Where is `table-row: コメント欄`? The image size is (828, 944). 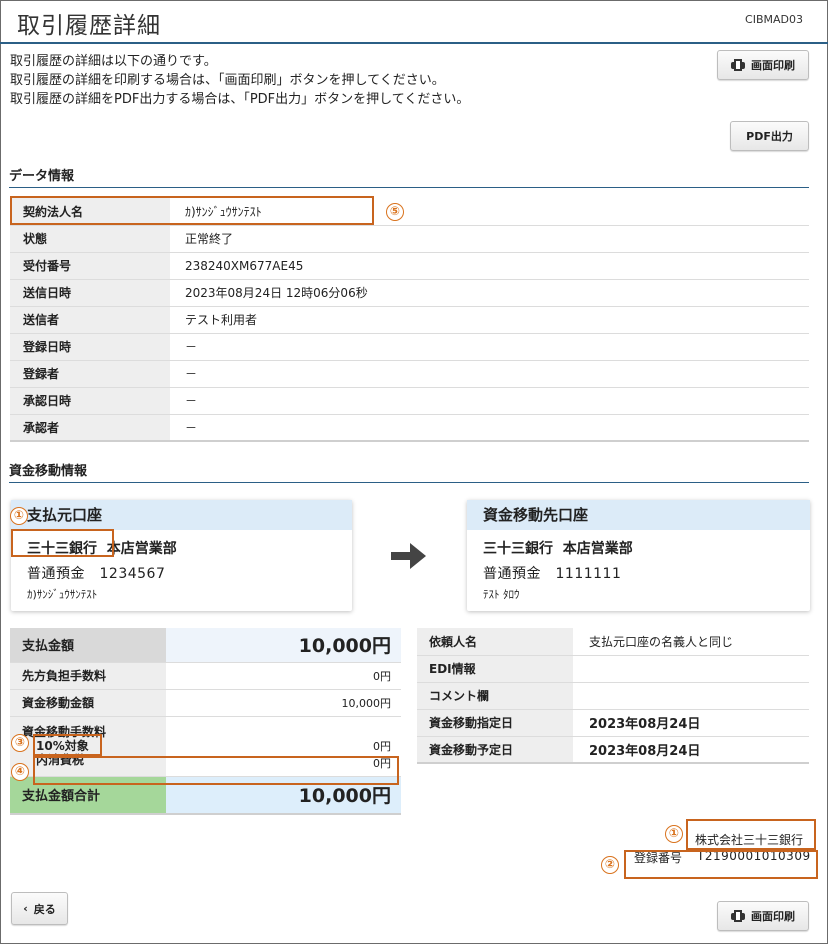 table-row: コメント欄 is located at coordinates (613, 695).